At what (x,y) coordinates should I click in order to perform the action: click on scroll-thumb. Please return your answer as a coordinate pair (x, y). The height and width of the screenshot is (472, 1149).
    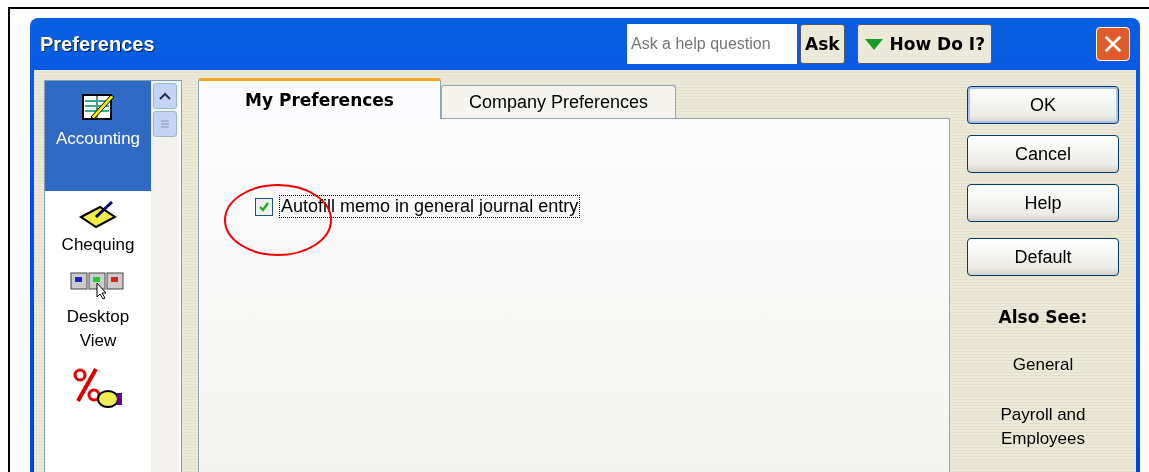
    Looking at the image, I should click on (165, 124).